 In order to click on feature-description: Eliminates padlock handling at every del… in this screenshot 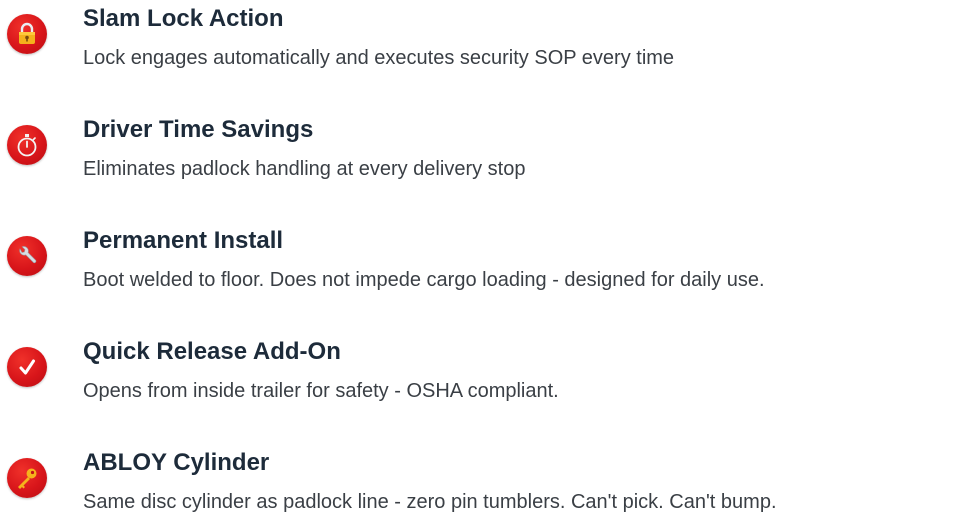, I will do `click(304, 169)`.